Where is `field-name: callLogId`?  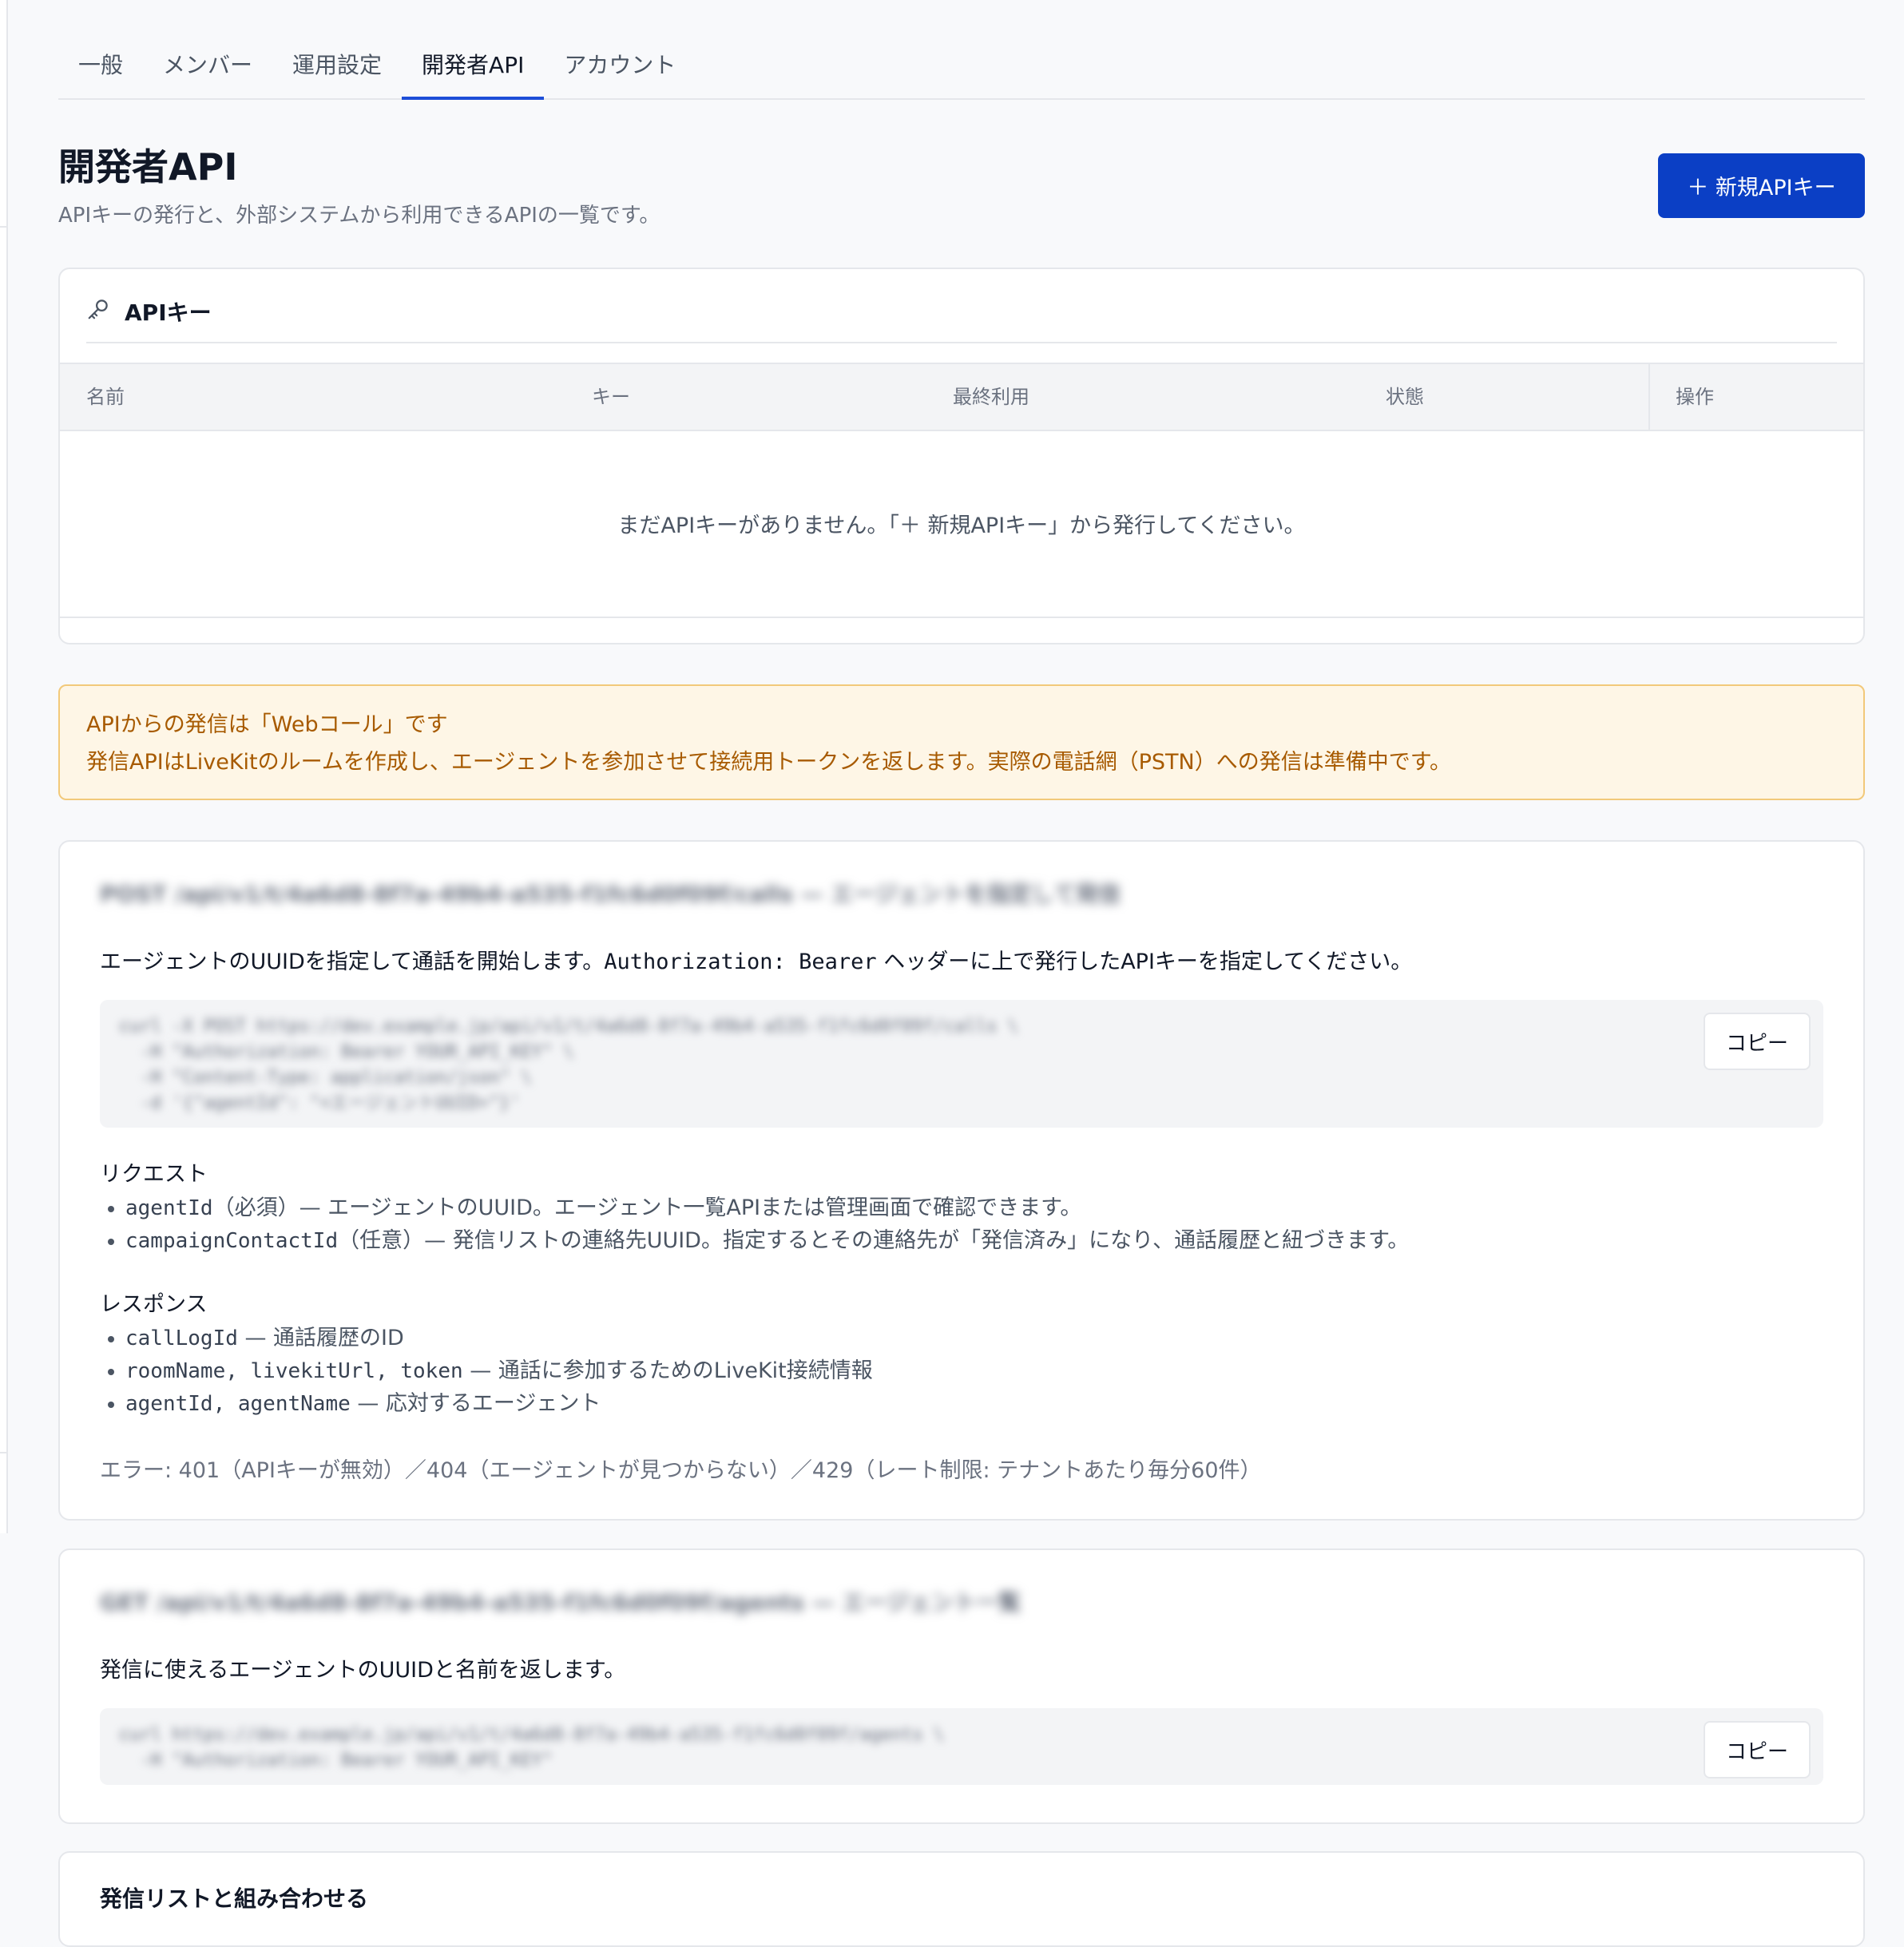 field-name: callLogId is located at coordinates (181, 1338).